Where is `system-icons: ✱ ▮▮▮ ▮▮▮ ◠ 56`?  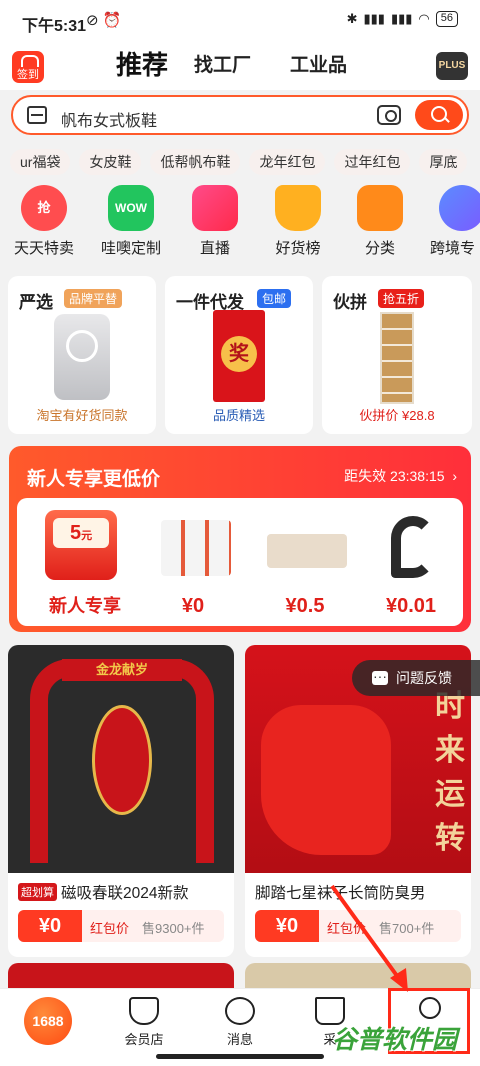 system-icons: ✱ ▮▮▮ ▮▮▮ ◠ 56 is located at coordinates (402, 19).